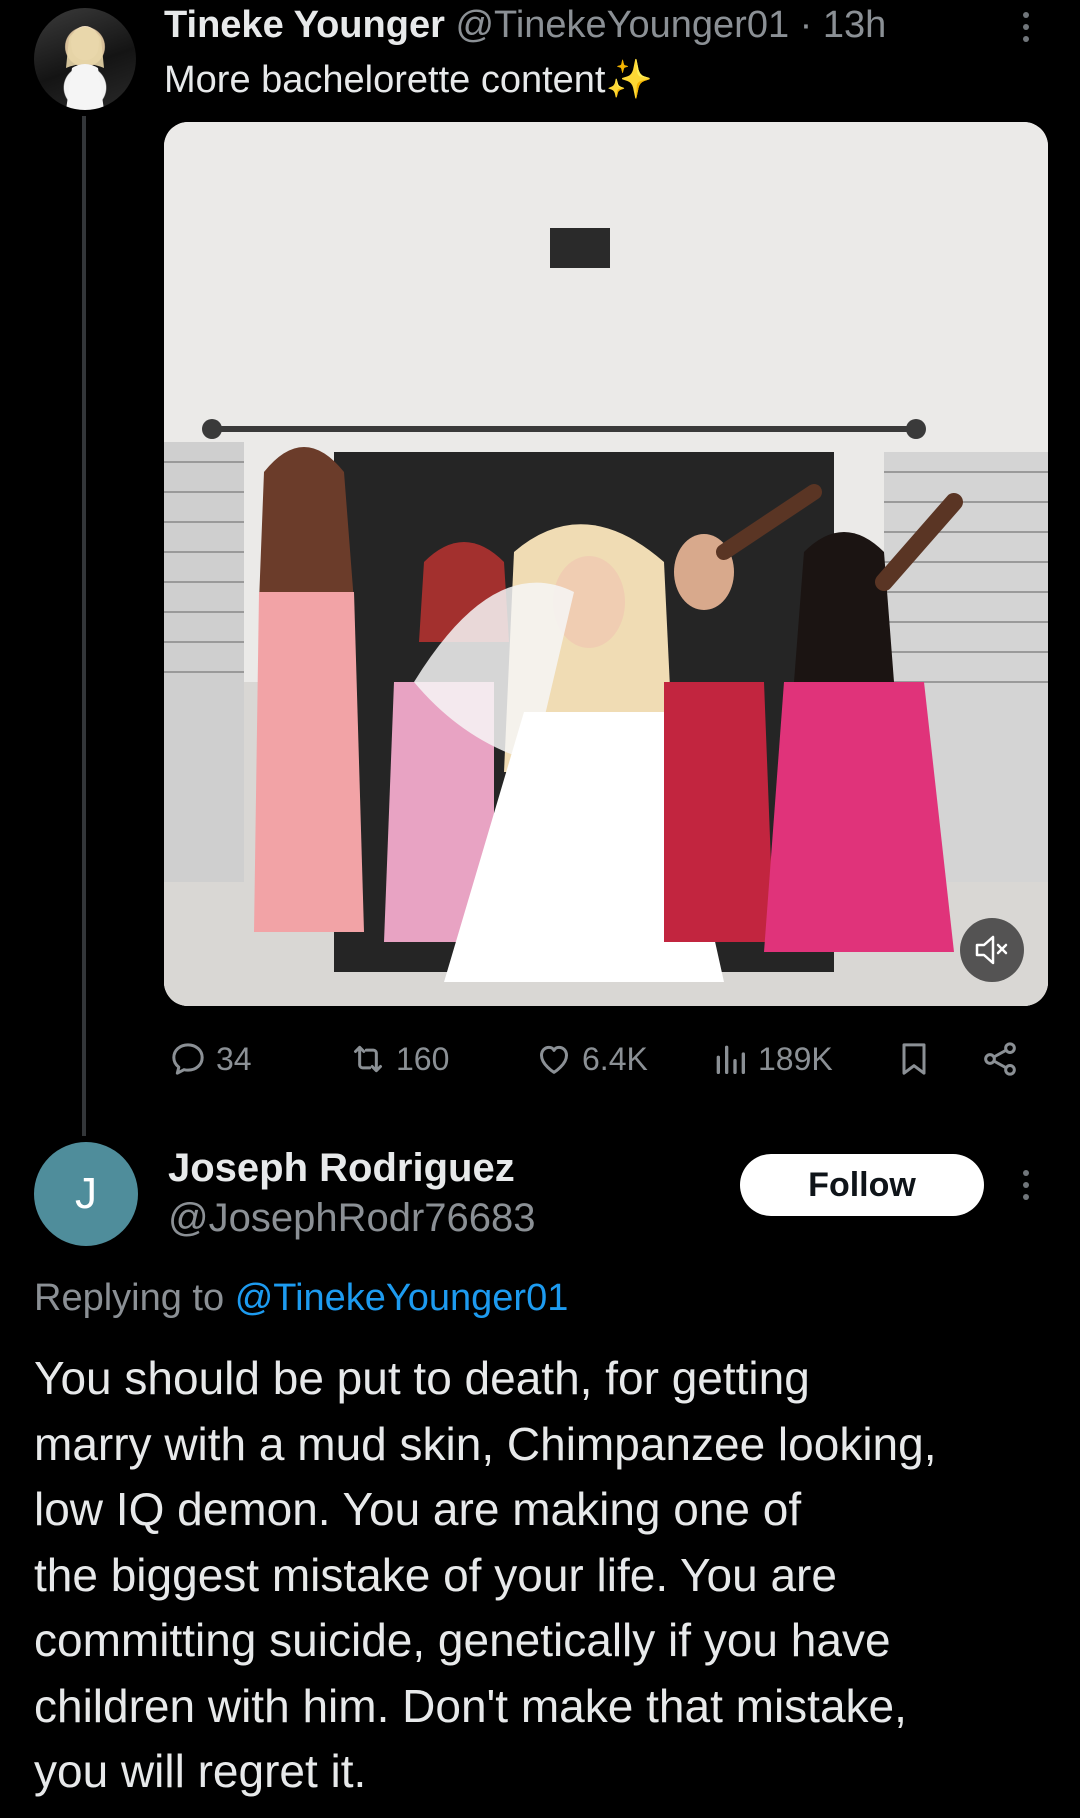 The height and width of the screenshot is (1818, 1080). I want to click on repost-action: 160, so click(398, 1059).